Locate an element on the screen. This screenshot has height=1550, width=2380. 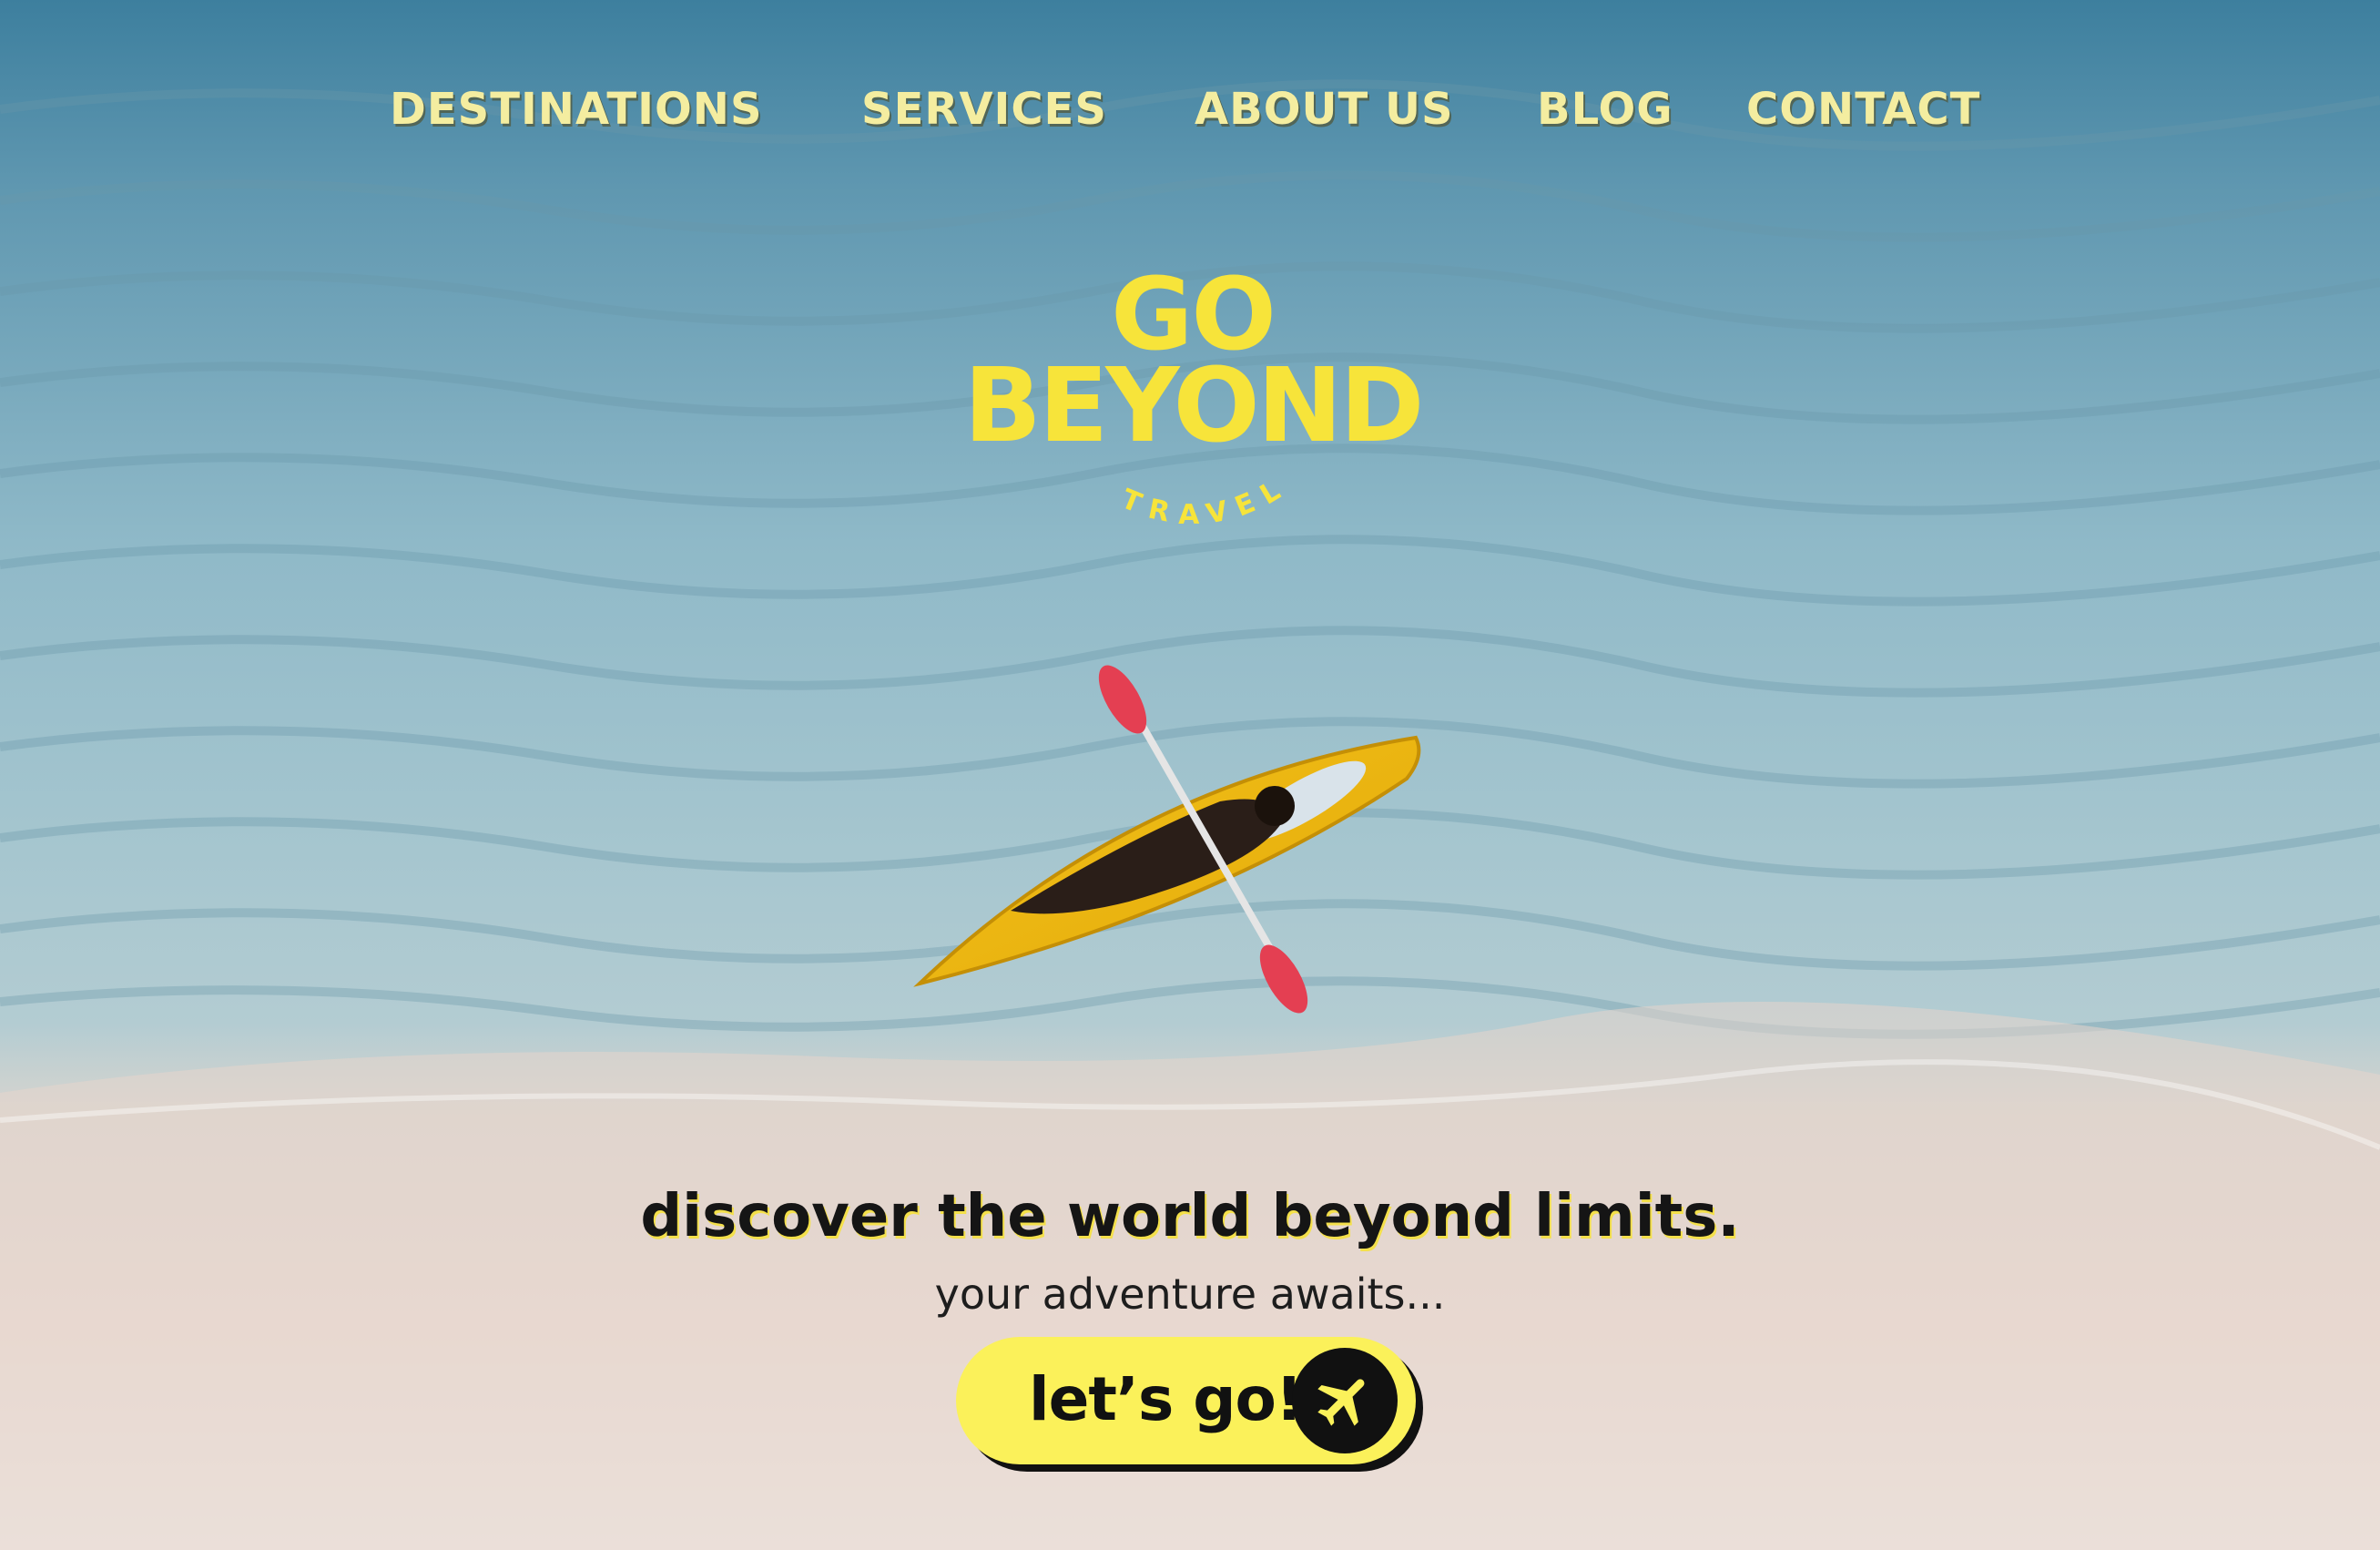
airplane-icon is located at coordinates (1345, 1401).